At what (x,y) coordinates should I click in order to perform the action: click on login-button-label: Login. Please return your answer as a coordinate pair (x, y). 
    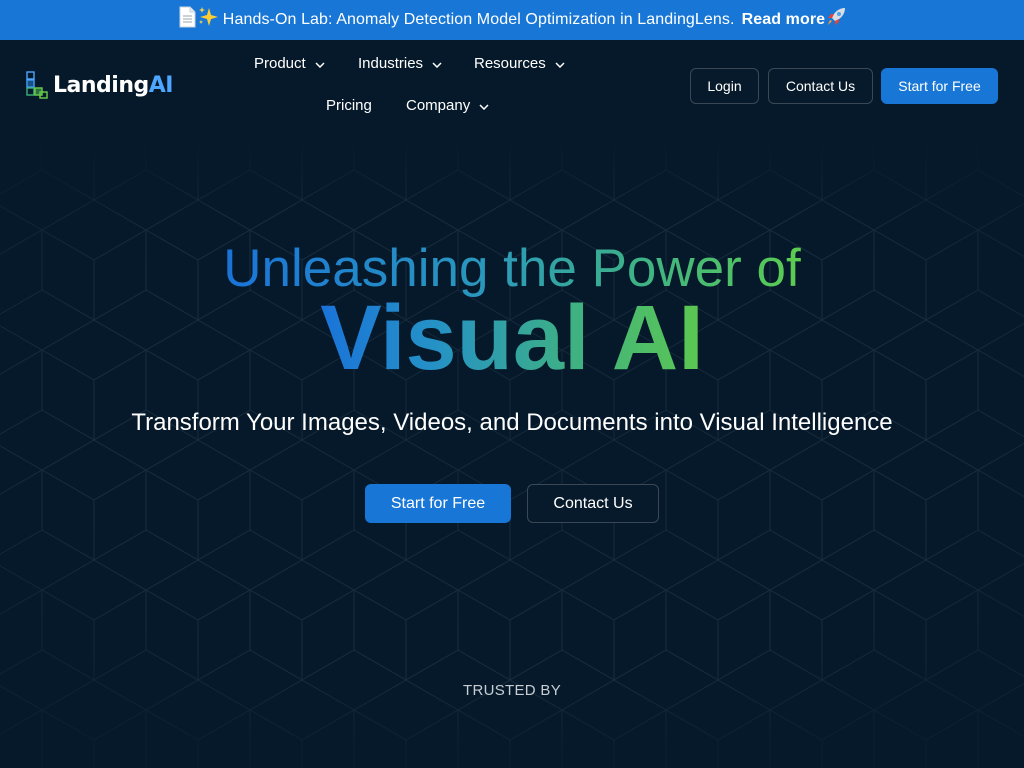
    Looking at the image, I should click on (724, 86).